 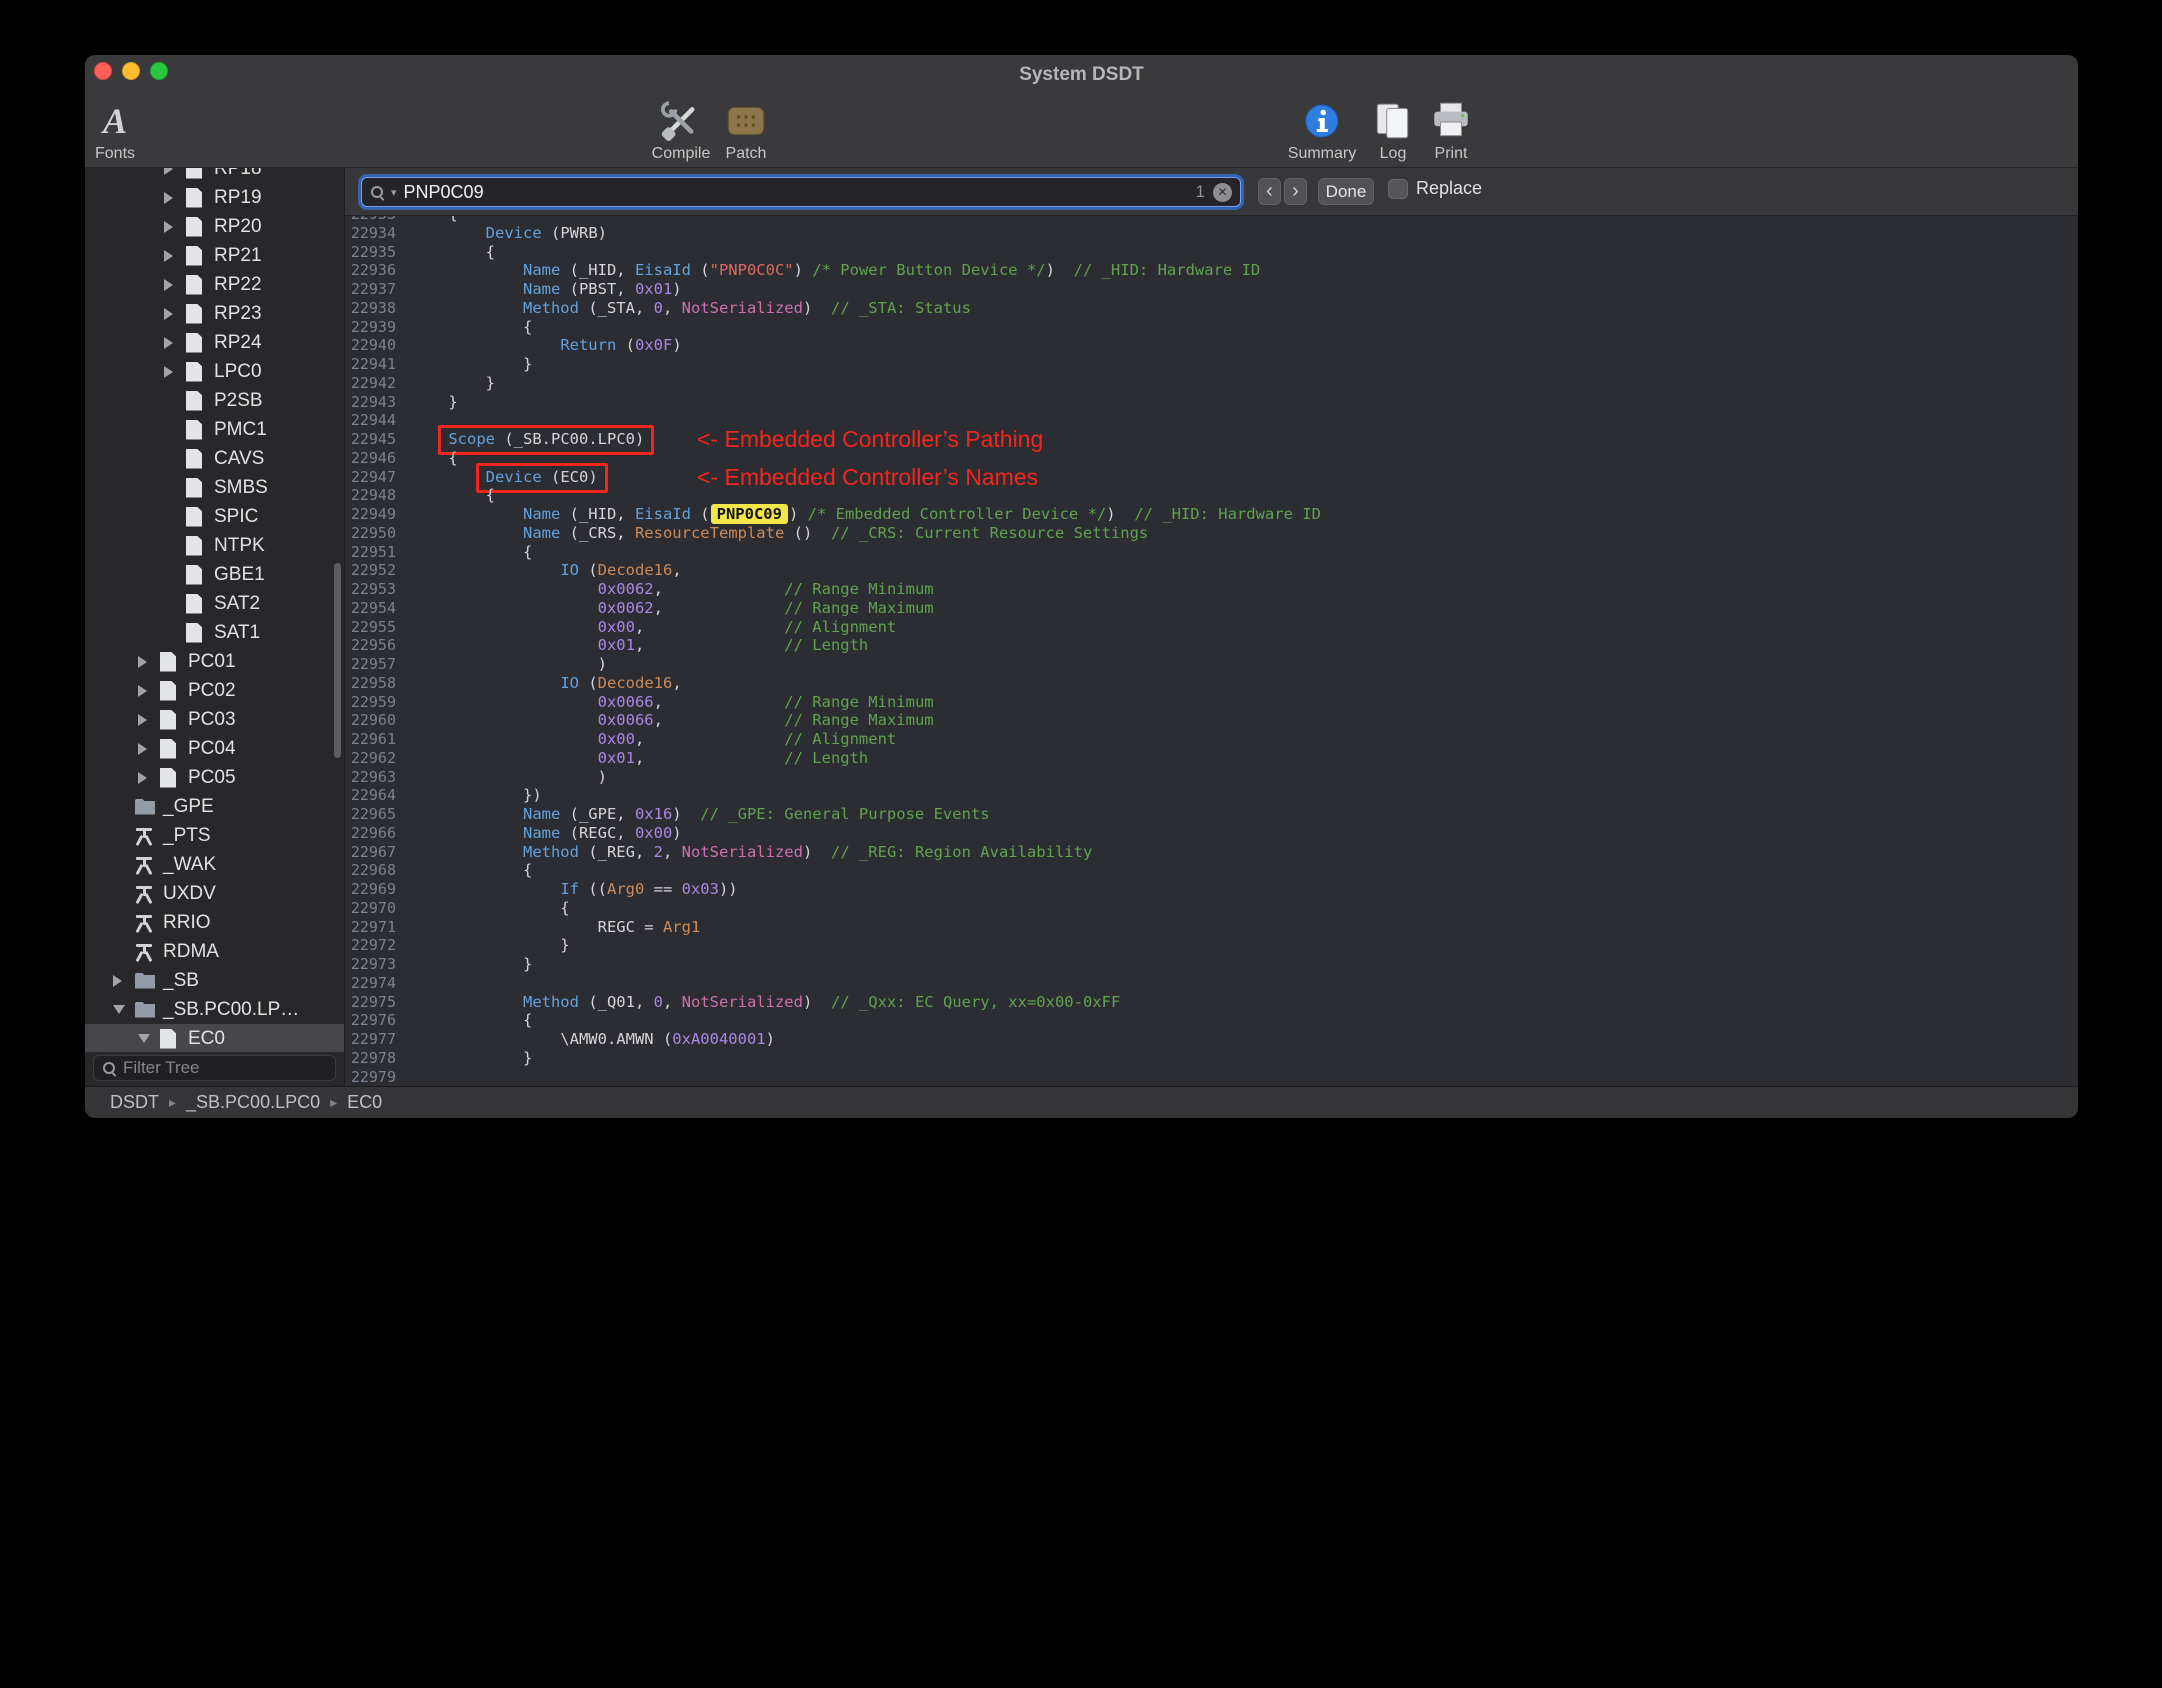 What do you see at coordinates (1211, 1020) in the screenshot?
I see `code-line: 22976 {` at bounding box center [1211, 1020].